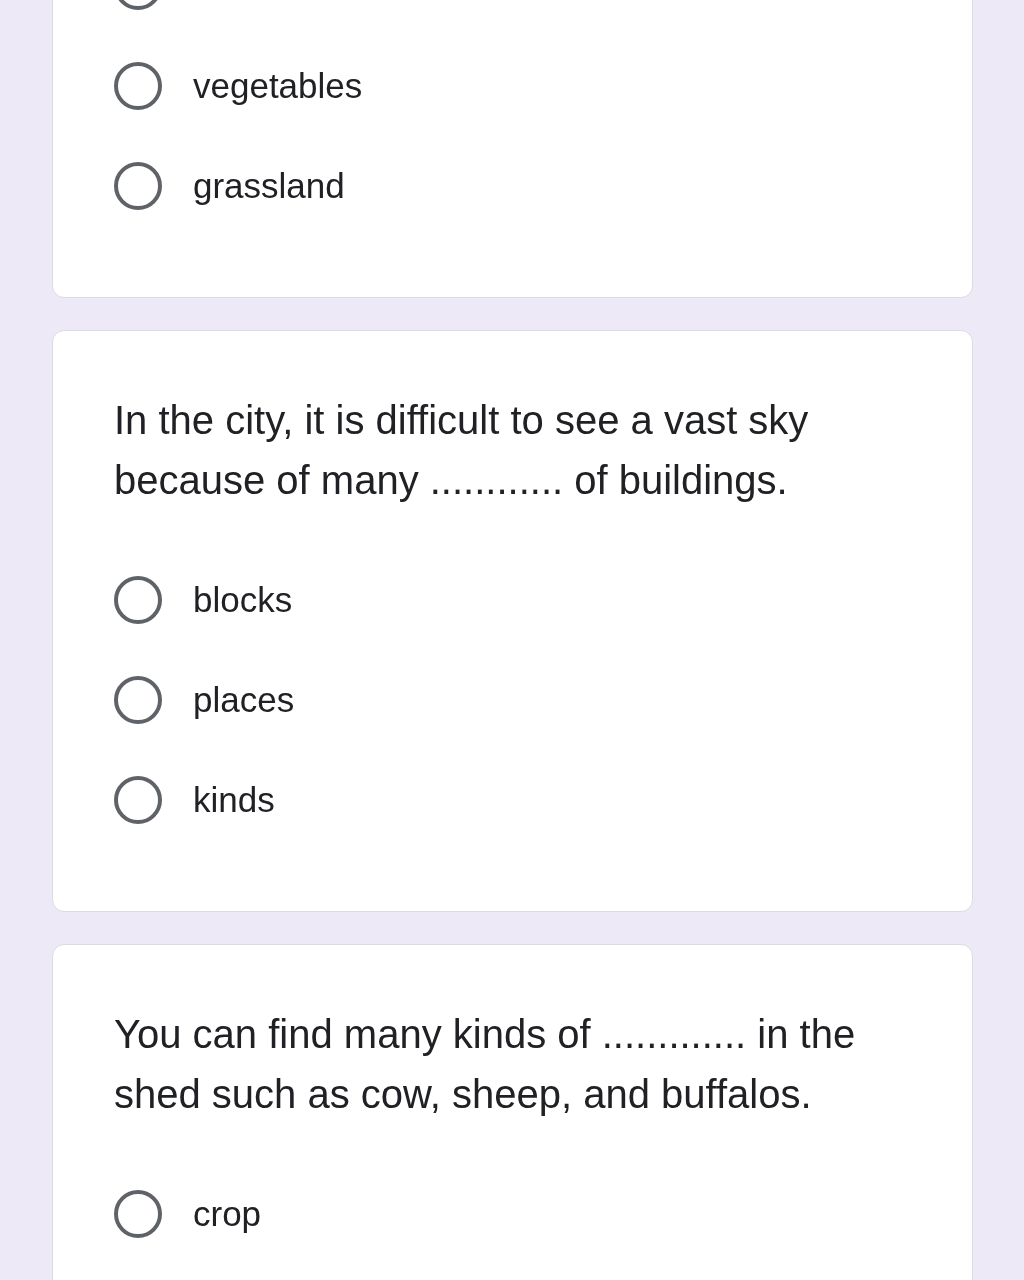  What do you see at coordinates (485, 1064) in the screenshot?
I see `question-text: You can find many kinds of ............. in the shed such as cow, sheep, and buffalos.` at bounding box center [485, 1064].